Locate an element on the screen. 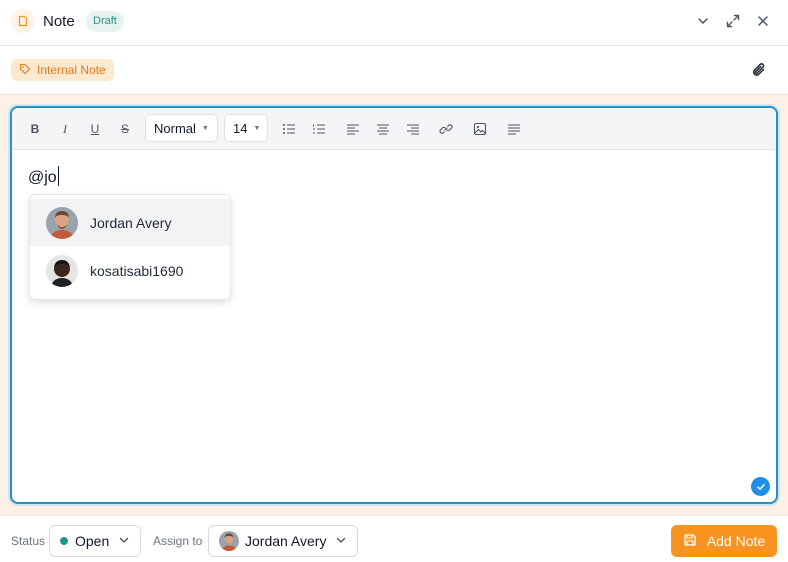 Image resolution: width=788 pixels, height=562 pixels. italic-button: I is located at coordinates (65, 129).